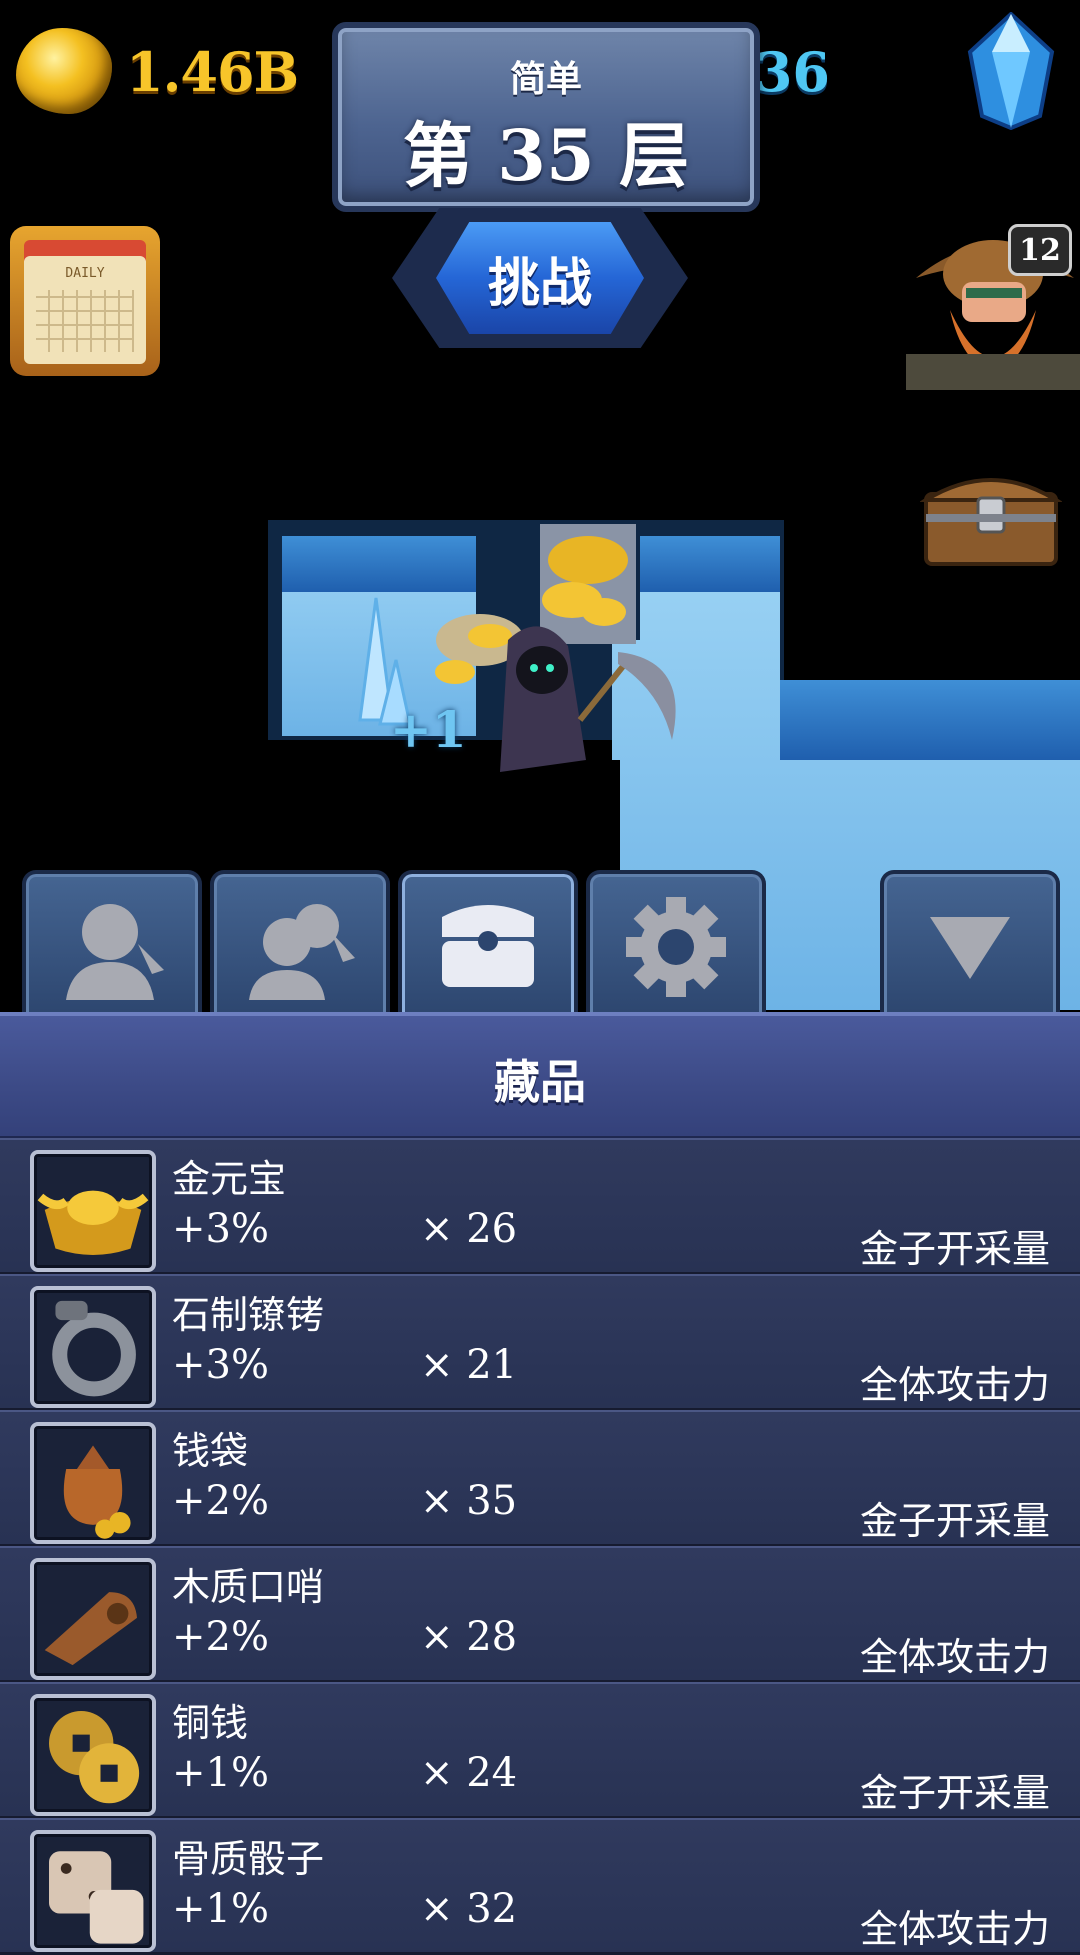 Image resolution: width=1080 pixels, height=1955 pixels. I want to click on two-people-icon, so click(302, 952).